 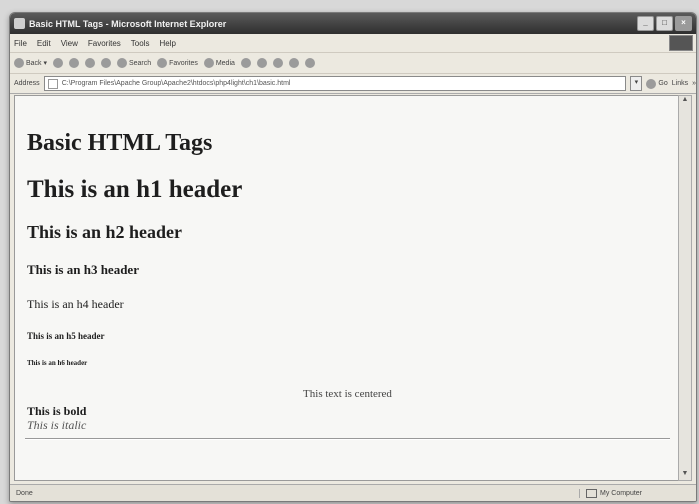 What do you see at coordinates (75, 304) in the screenshot?
I see `h4-header: This is an h4 header` at bounding box center [75, 304].